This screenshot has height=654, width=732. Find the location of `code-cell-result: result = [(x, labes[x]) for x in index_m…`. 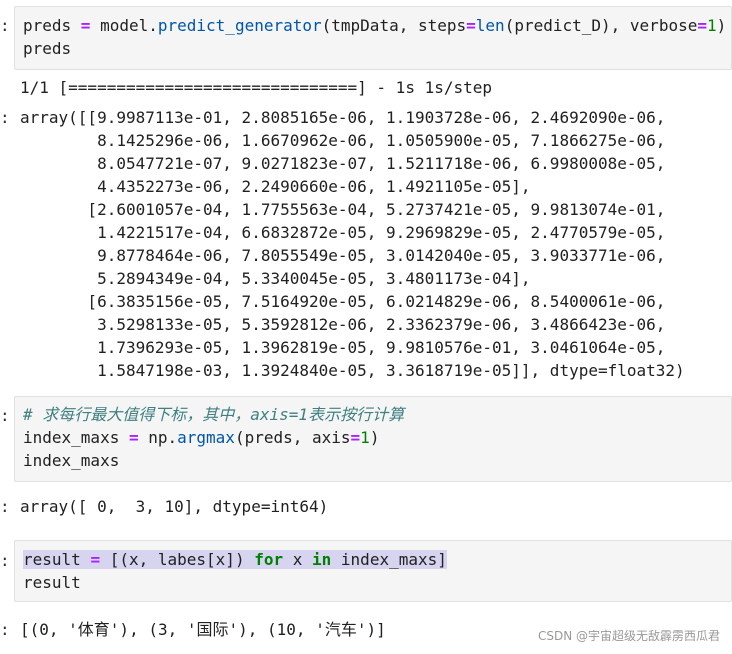

code-cell-result: result = [(x, labes[x]) for x in index_m… is located at coordinates (373, 571).